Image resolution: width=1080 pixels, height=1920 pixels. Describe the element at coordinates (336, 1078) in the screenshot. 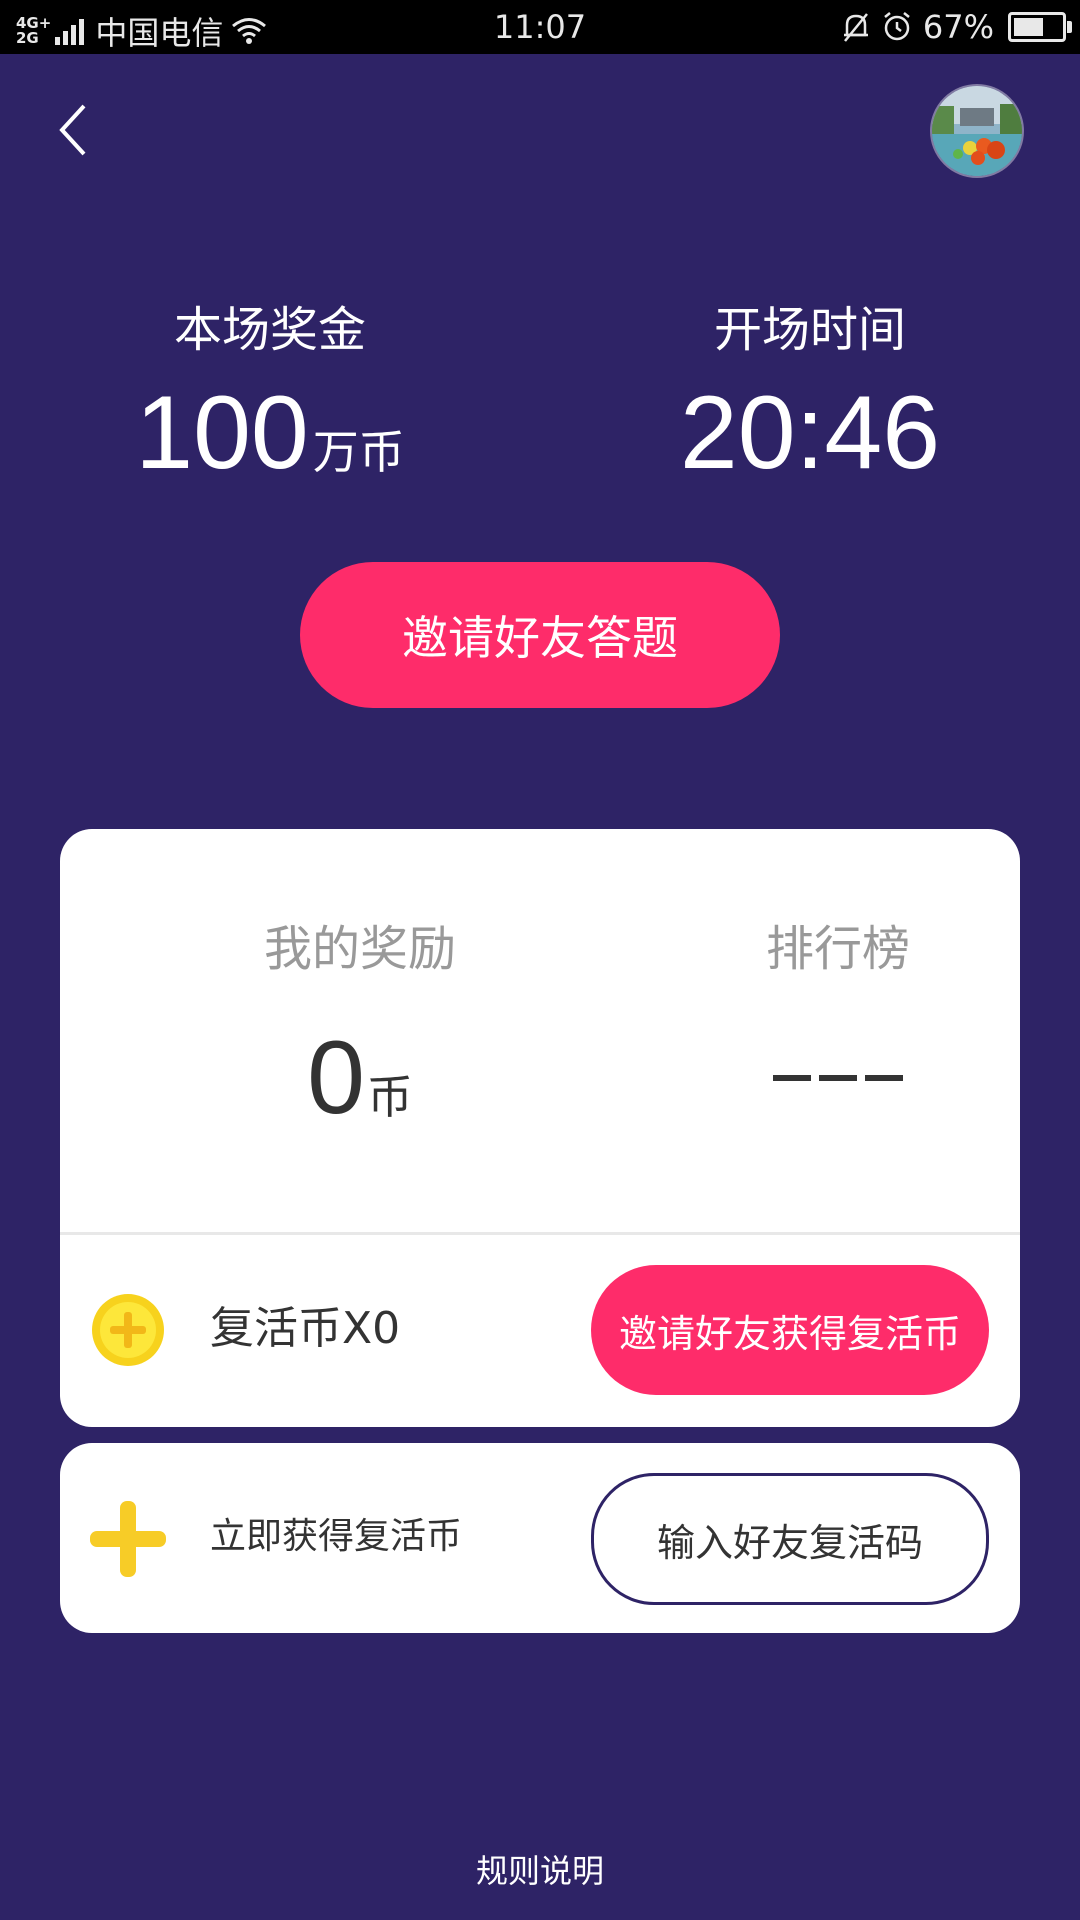

I see `my-reward-value: 0` at that location.